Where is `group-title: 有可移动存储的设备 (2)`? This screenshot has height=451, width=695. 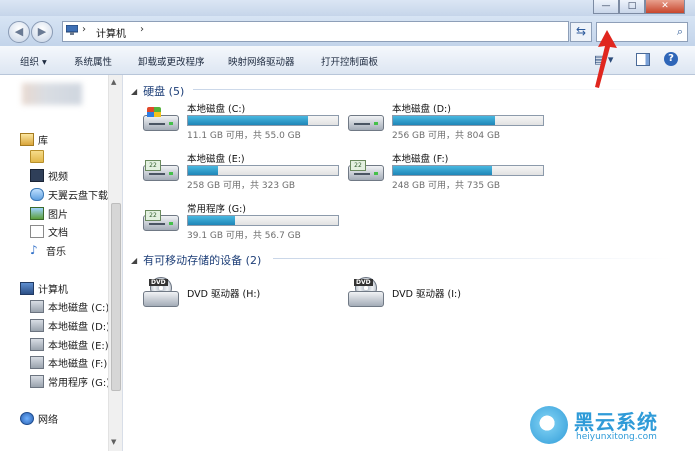 group-title: 有可移动存储的设备 (2) is located at coordinates (202, 260).